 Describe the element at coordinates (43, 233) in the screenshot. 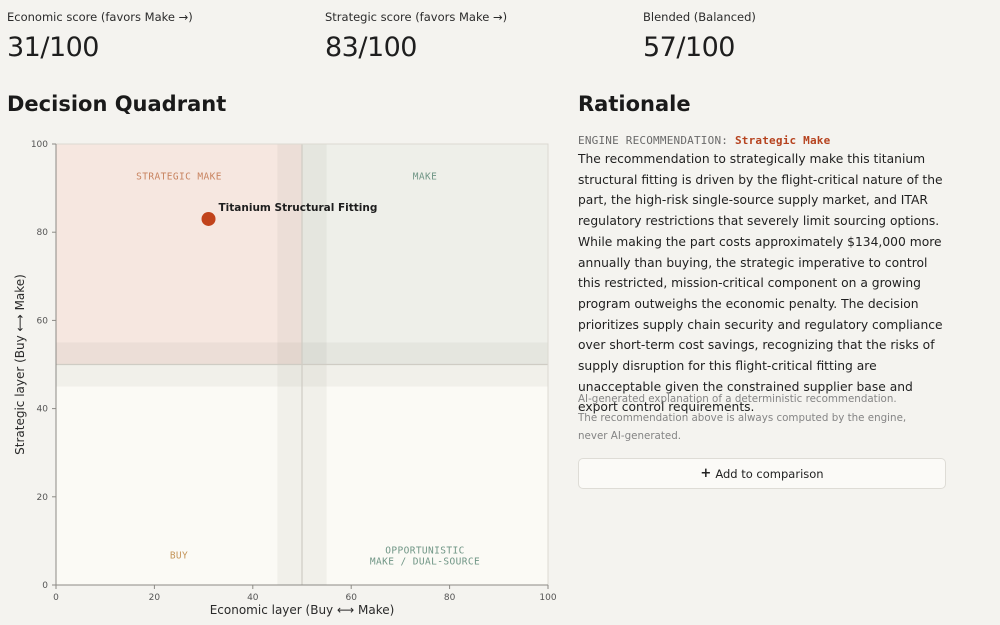

I see `y-tick-label: 80` at that location.